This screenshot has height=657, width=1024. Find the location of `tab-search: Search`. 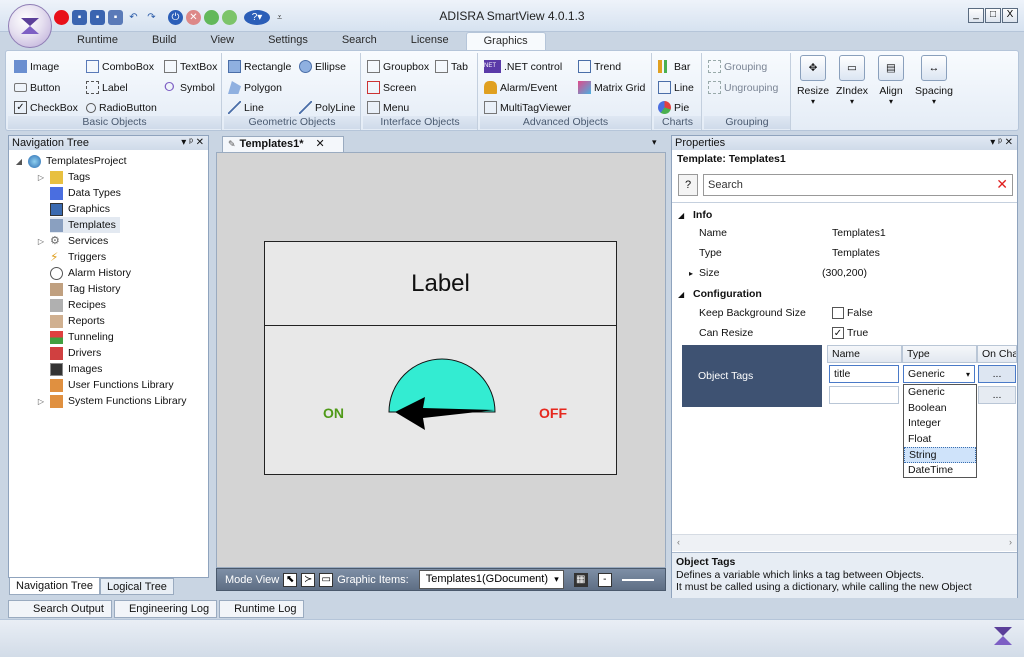

tab-search: Search is located at coordinates (359, 41).